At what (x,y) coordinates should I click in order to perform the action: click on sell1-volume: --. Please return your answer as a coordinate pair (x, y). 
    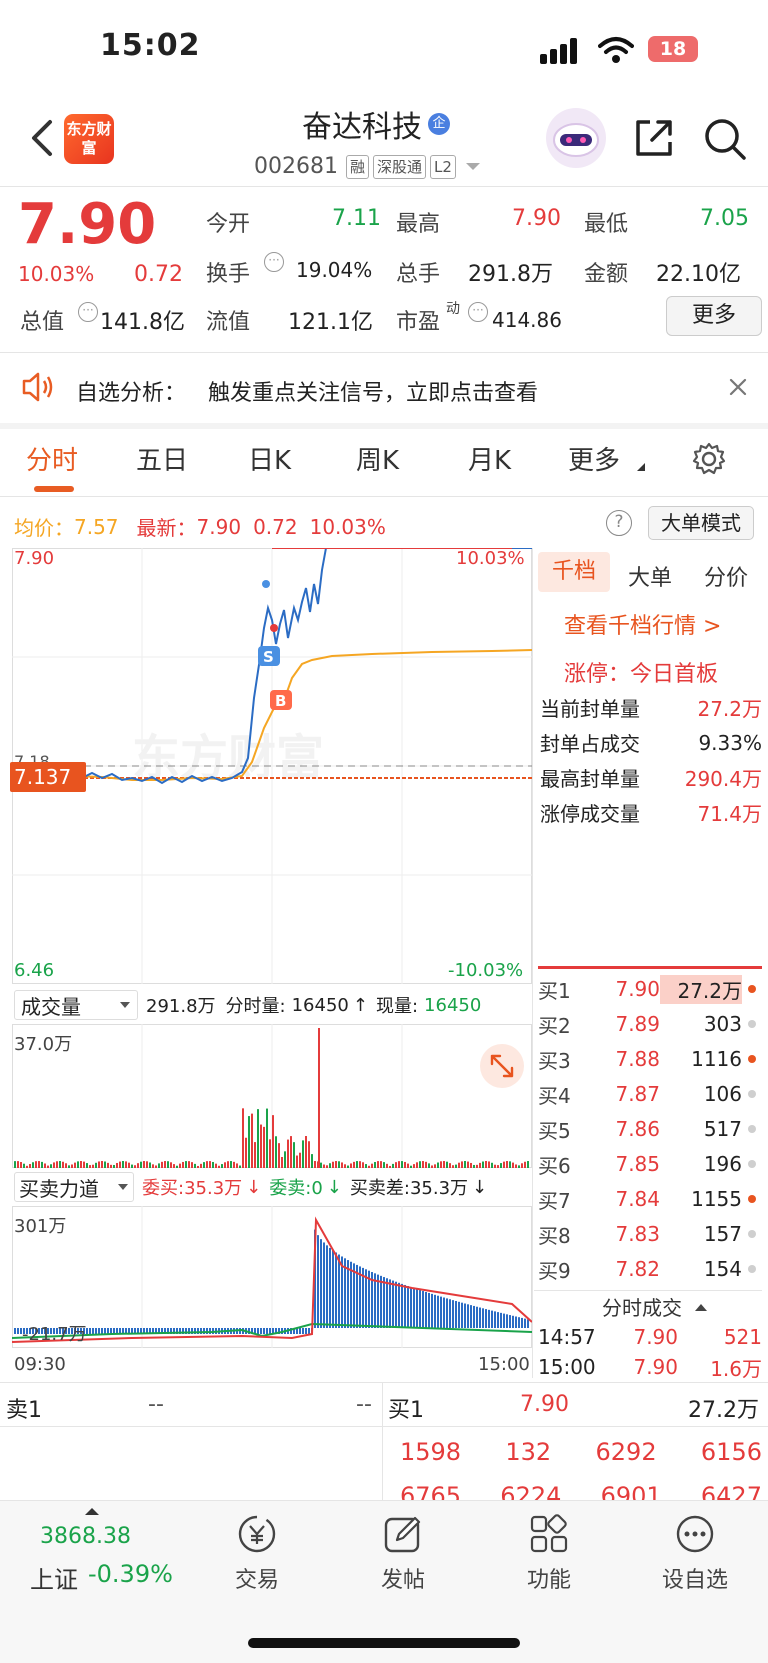
    Looking at the image, I should click on (364, 1404).